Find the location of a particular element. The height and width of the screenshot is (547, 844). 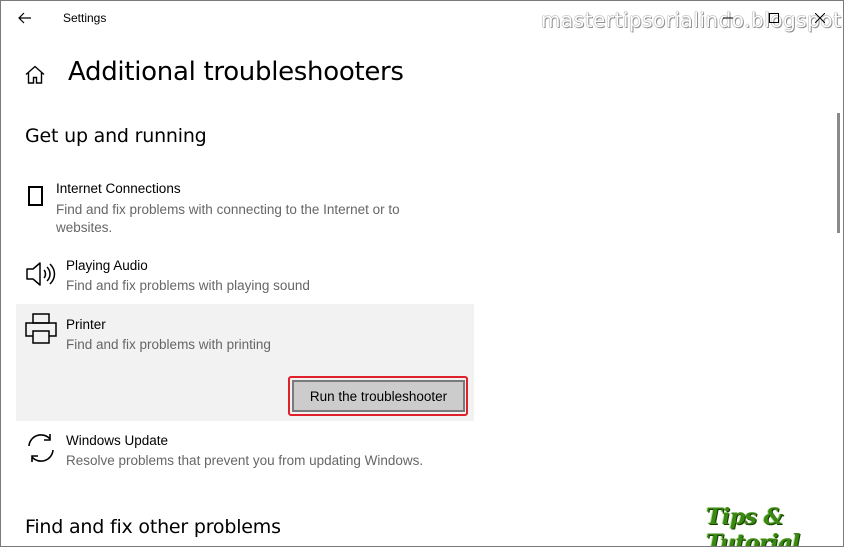

app-title: Settings is located at coordinates (85, 18).